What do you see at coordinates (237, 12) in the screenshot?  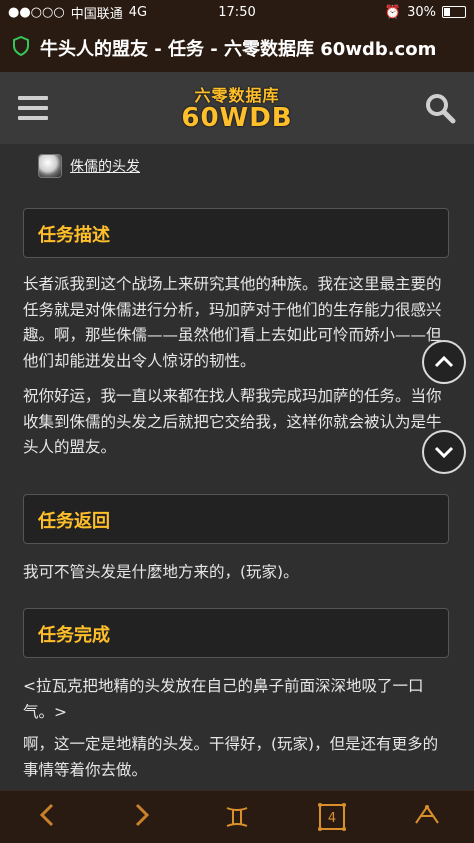 I see `status-bar: ●●○○○ 中国联通 4G 17:50 ⏰ 30%` at bounding box center [237, 12].